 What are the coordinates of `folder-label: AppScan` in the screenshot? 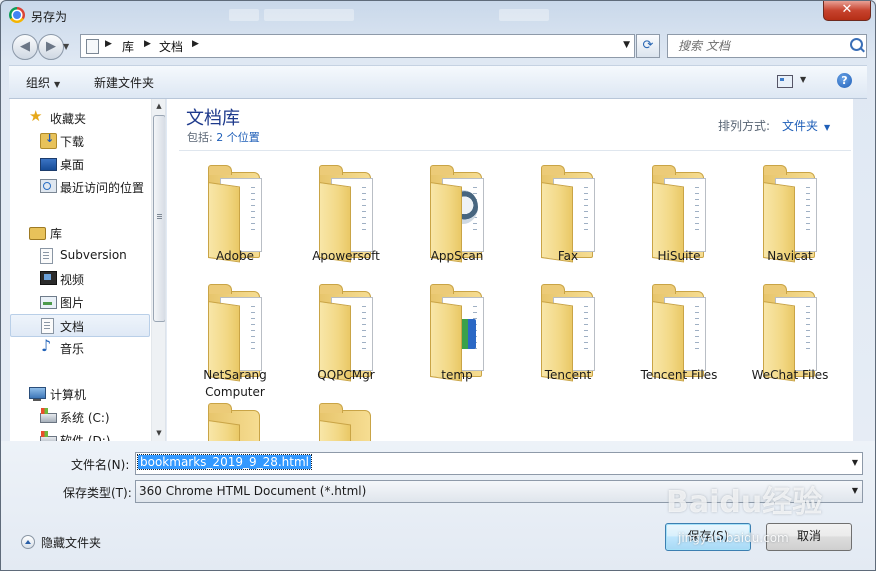 It's located at (457, 256).